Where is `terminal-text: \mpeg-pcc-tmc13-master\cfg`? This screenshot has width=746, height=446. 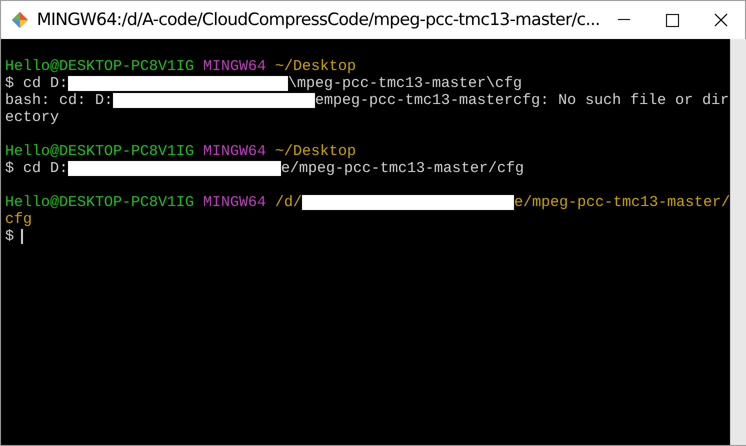
terminal-text: \mpeg-pcc-tmc13-master\cfg is located at coordinates (405, 83).